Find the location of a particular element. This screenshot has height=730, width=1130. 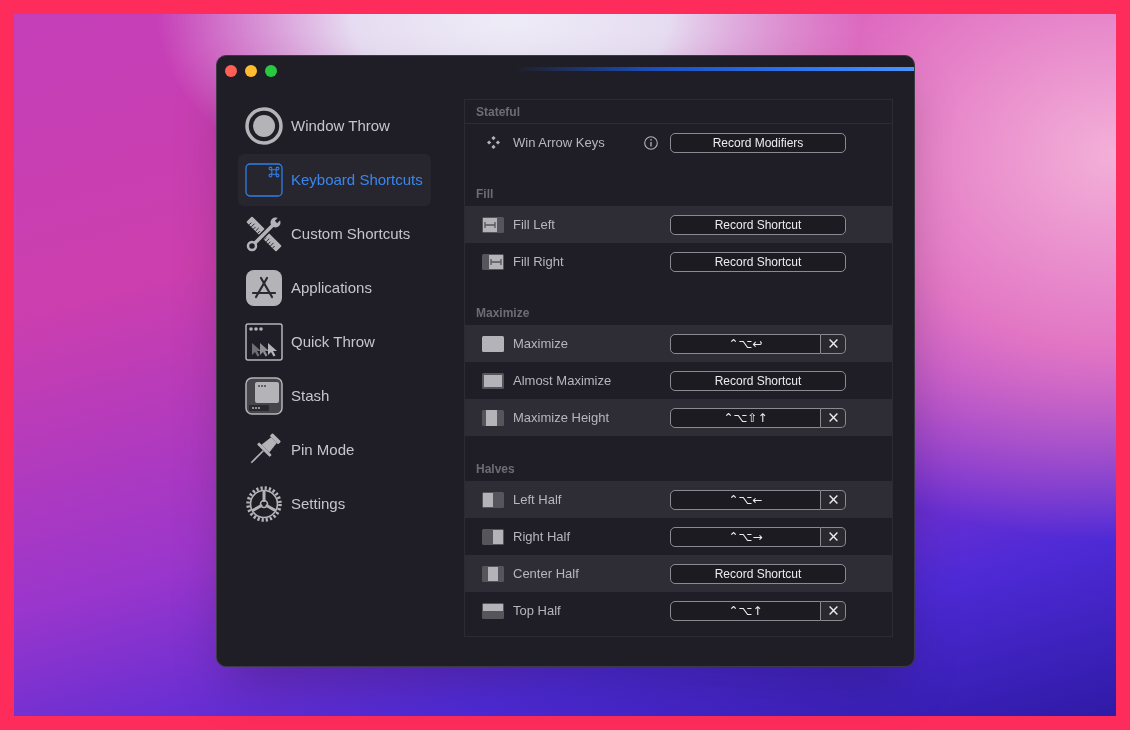

ring-icon is located at coordinates (264, 126).